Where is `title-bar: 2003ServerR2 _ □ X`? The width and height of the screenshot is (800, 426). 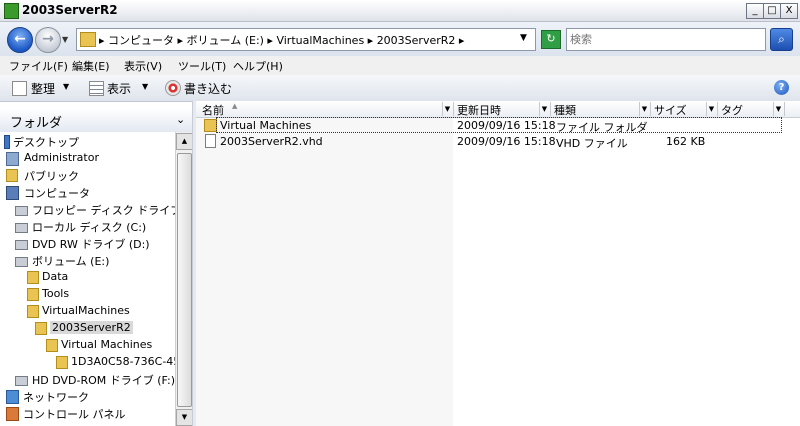 title-bar: 2003ServerR2 _ □ X is located at coordinates (400, 11).